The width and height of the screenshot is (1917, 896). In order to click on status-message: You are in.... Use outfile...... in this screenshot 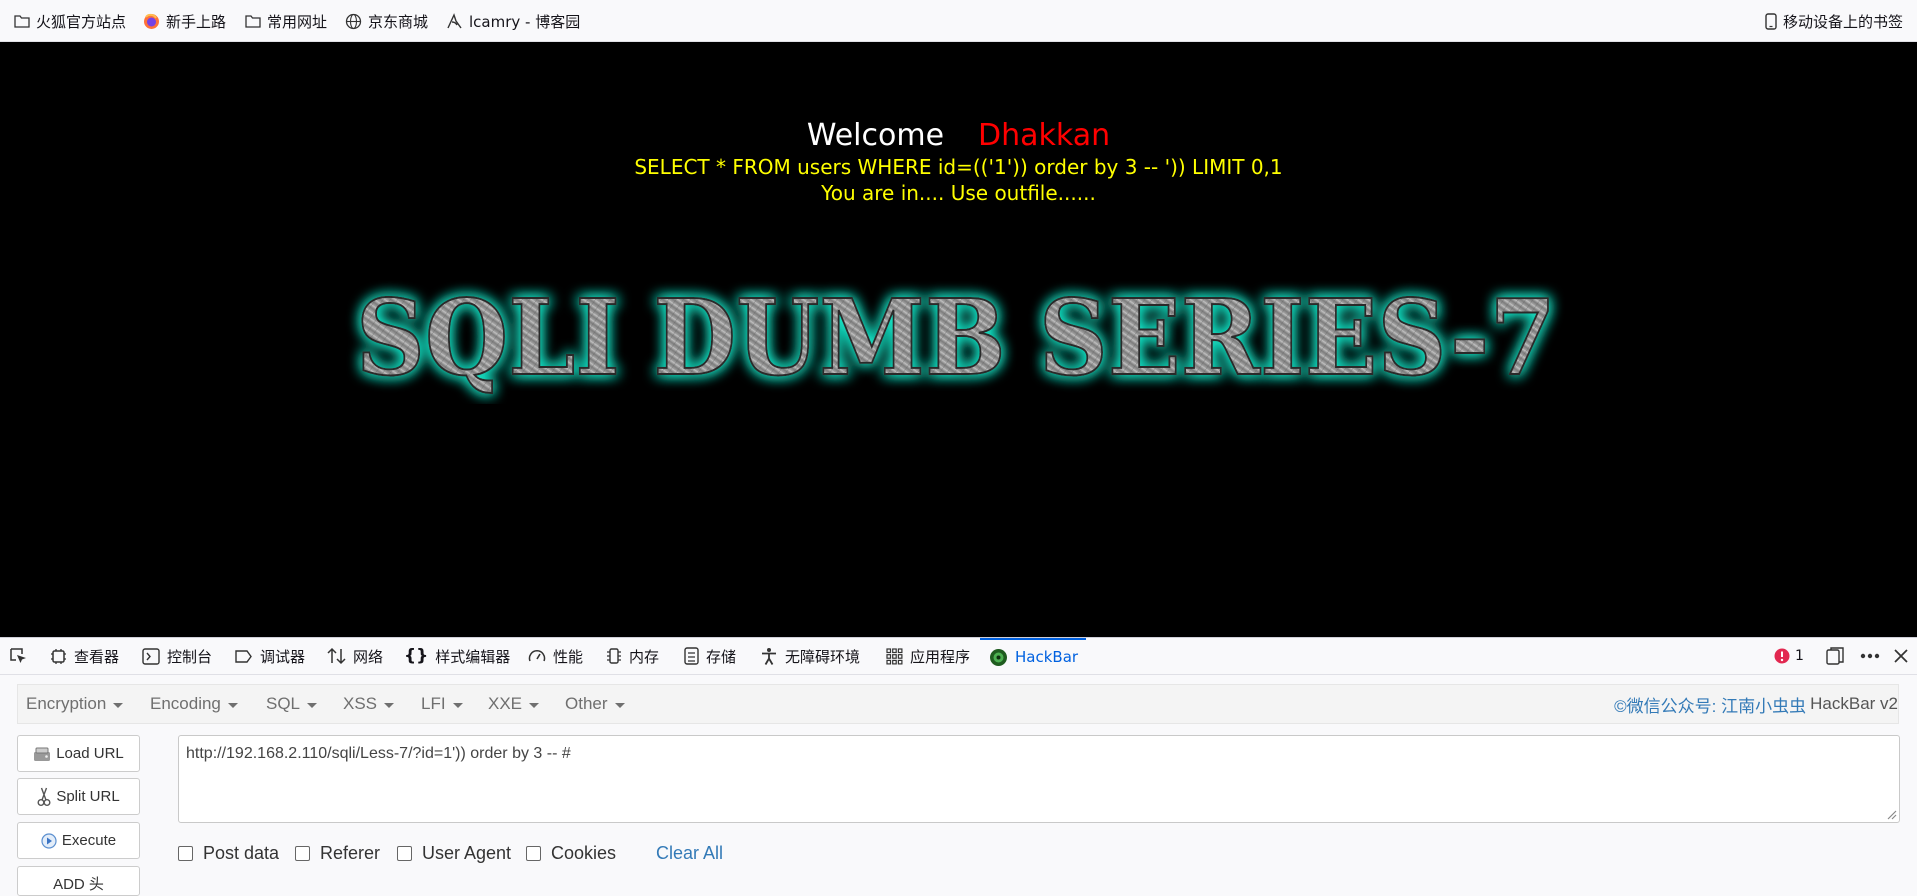, I will do `click(958, 193)`.